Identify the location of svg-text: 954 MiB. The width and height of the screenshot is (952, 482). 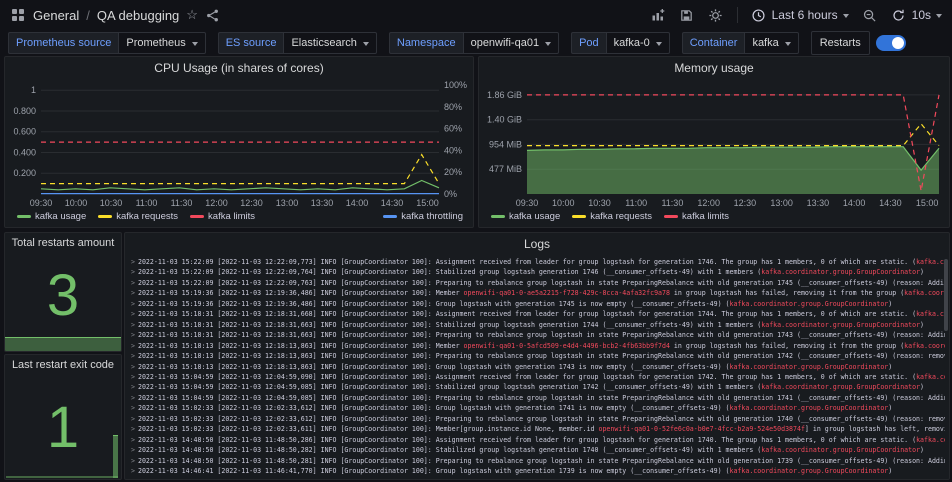
(505, 144).